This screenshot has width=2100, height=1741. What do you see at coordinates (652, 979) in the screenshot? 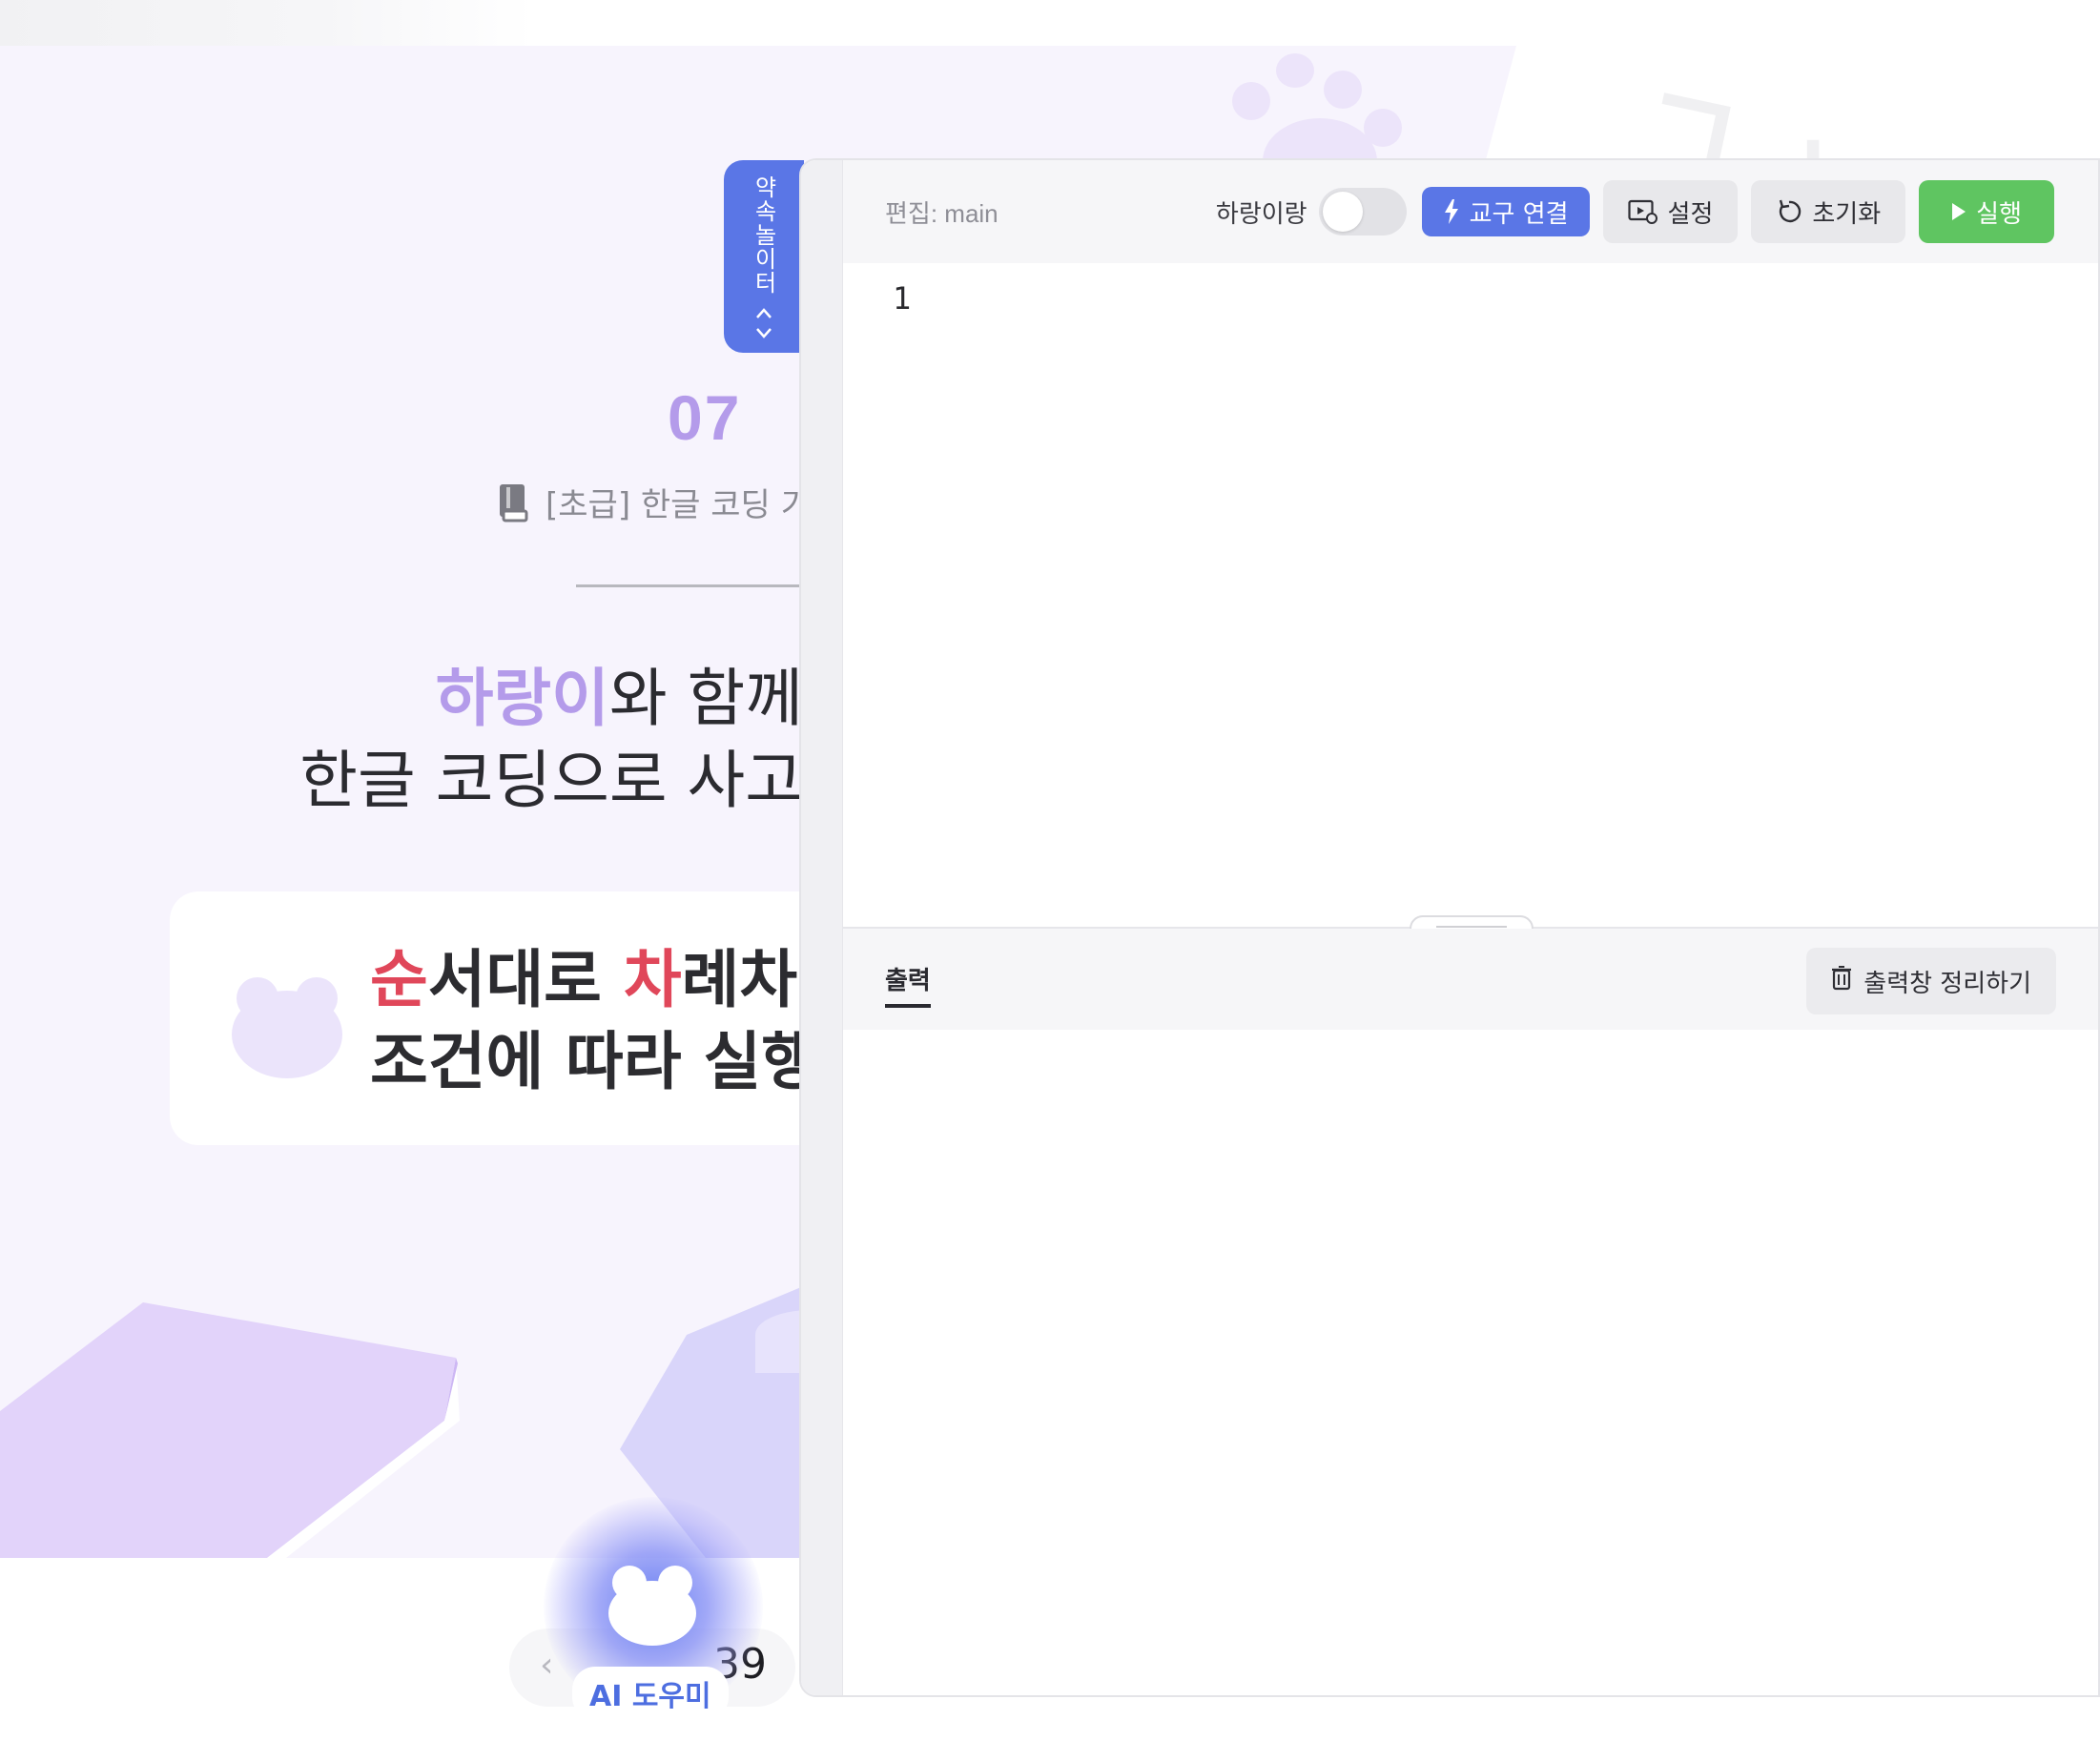
I see `concept-red-2: 차` at bounding box center [652, 979].